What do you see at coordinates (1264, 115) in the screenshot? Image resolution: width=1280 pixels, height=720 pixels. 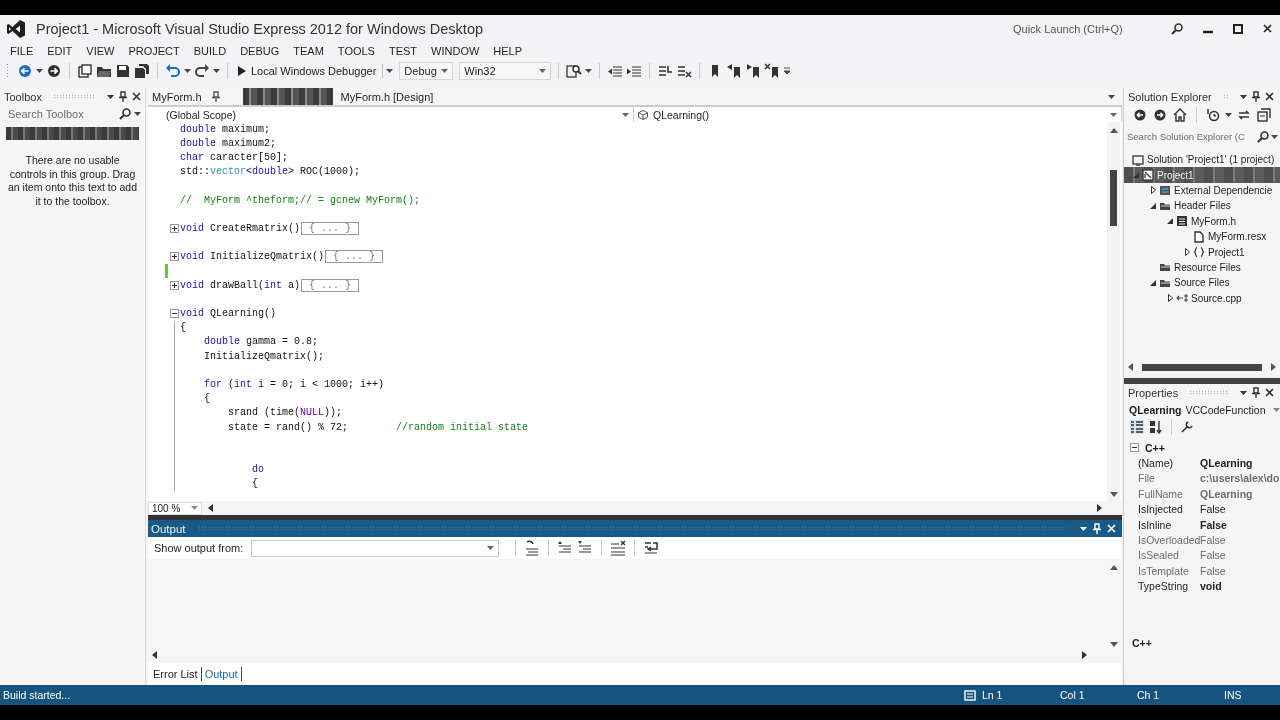 I see `collapse-all-icon` at bounding box center [1264, 115].